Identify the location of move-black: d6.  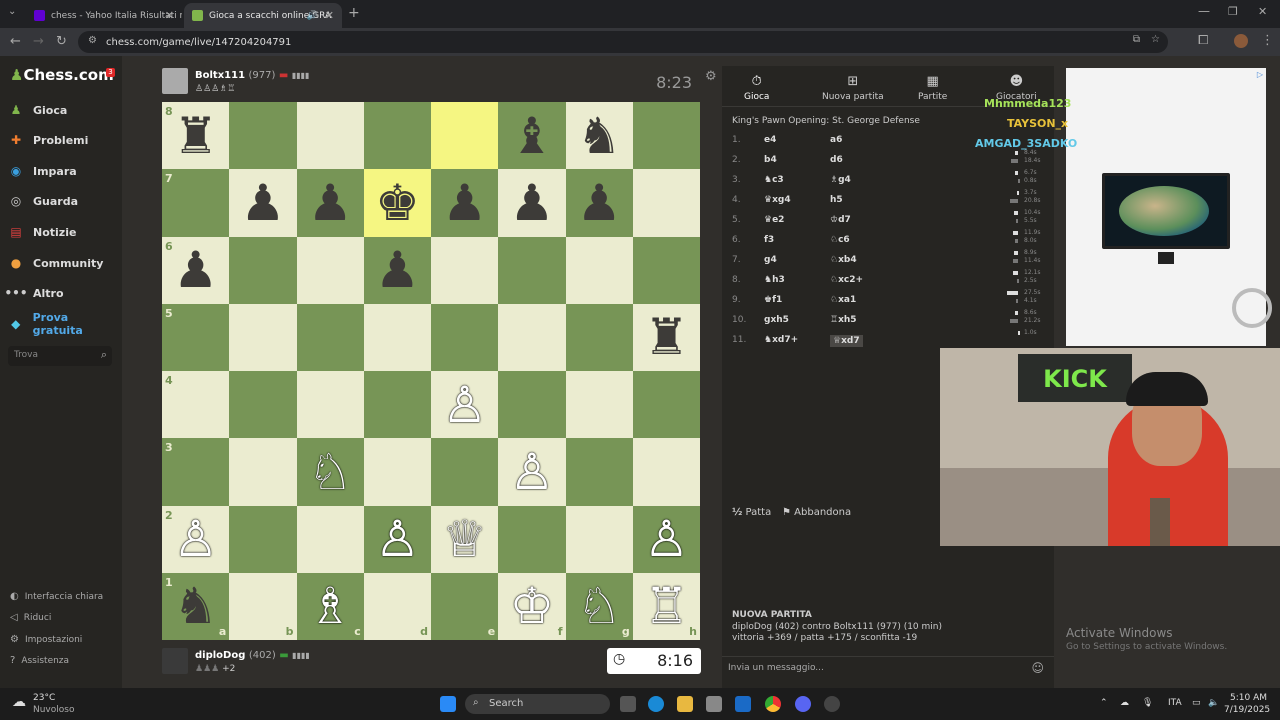
(836, 160).